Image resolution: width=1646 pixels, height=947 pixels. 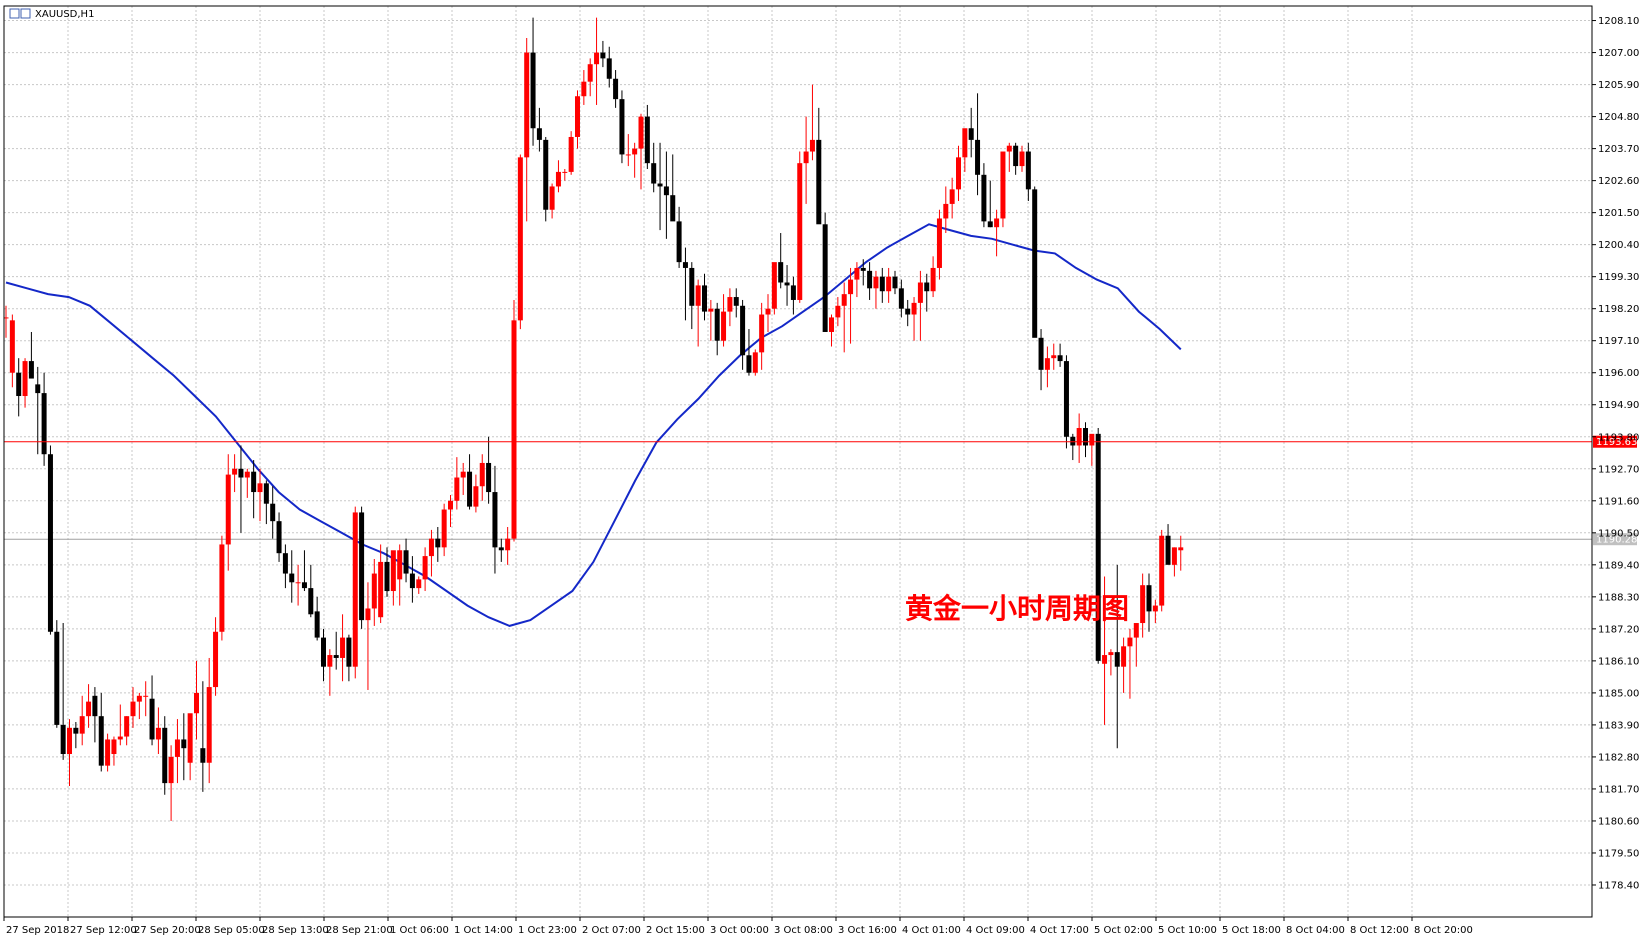 What do you see at coordinates (1618, 757) in the screenshot?
I see `y-tick-label: 1182.80` at bounding box center [1618, 757].